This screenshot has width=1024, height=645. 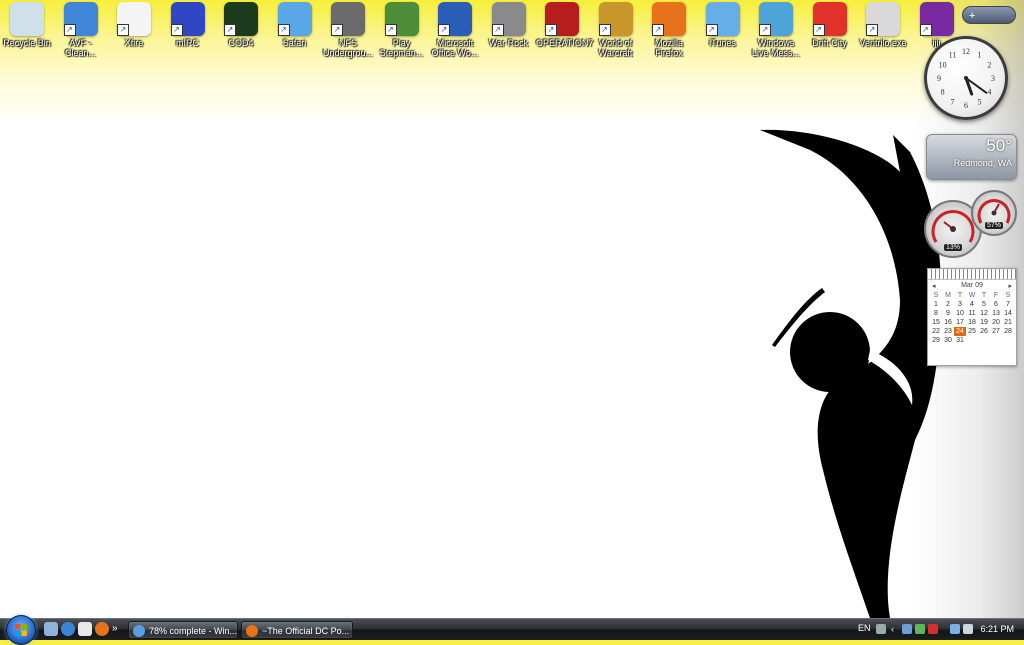 What do you see at coordinates (1008, 331) in the screenshot?
I see `calendar-day: 28` at bounding box center [1008, 331].